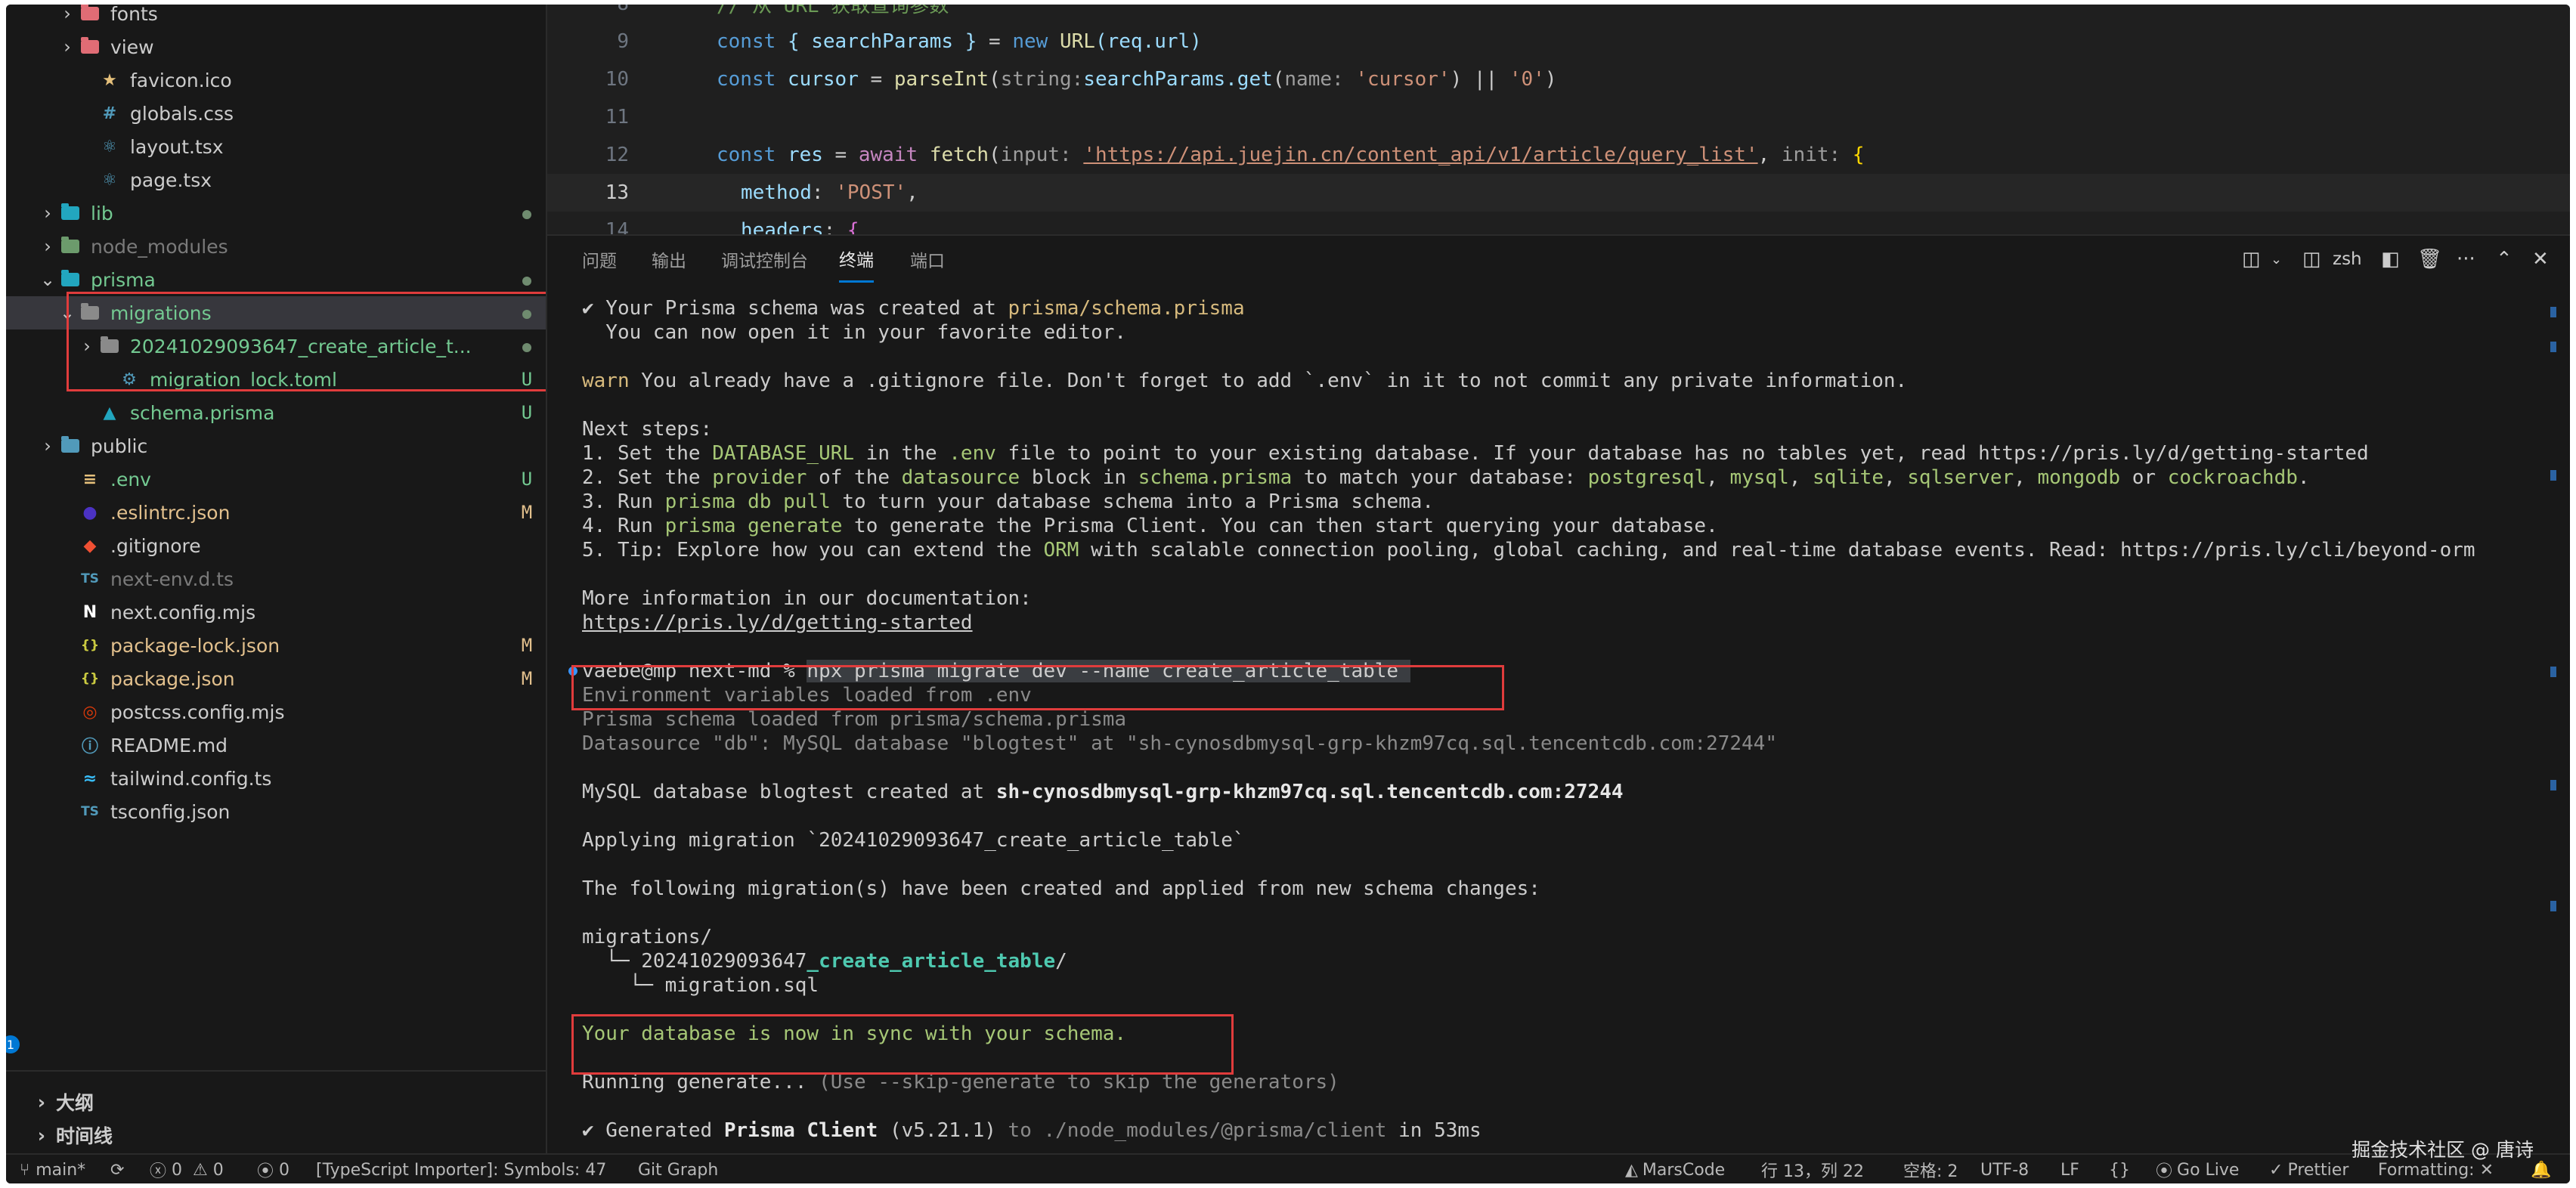  Describe the element at coordinates (276, 446) in the screenshot. I see `tree-folder-item: › public` at that location.